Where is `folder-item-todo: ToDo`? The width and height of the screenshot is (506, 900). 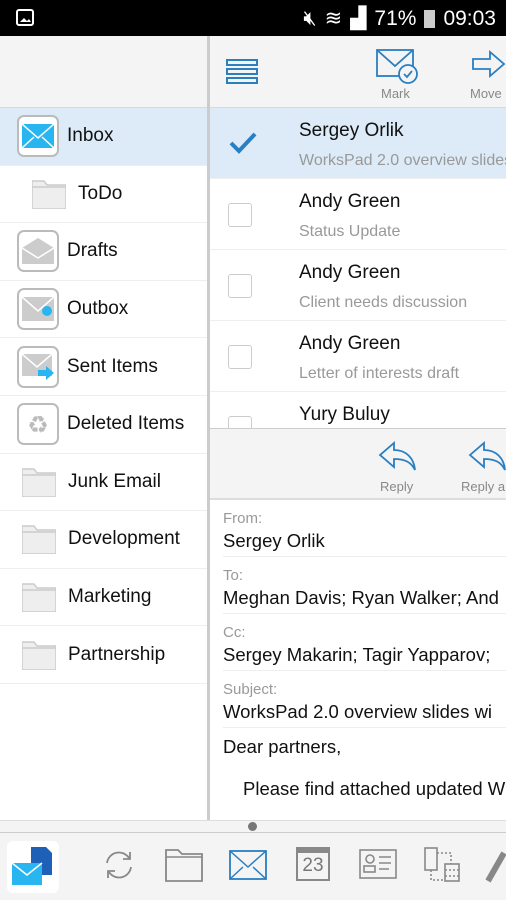 folder-item-todo: ToDo is located at coordinates (103, 195).